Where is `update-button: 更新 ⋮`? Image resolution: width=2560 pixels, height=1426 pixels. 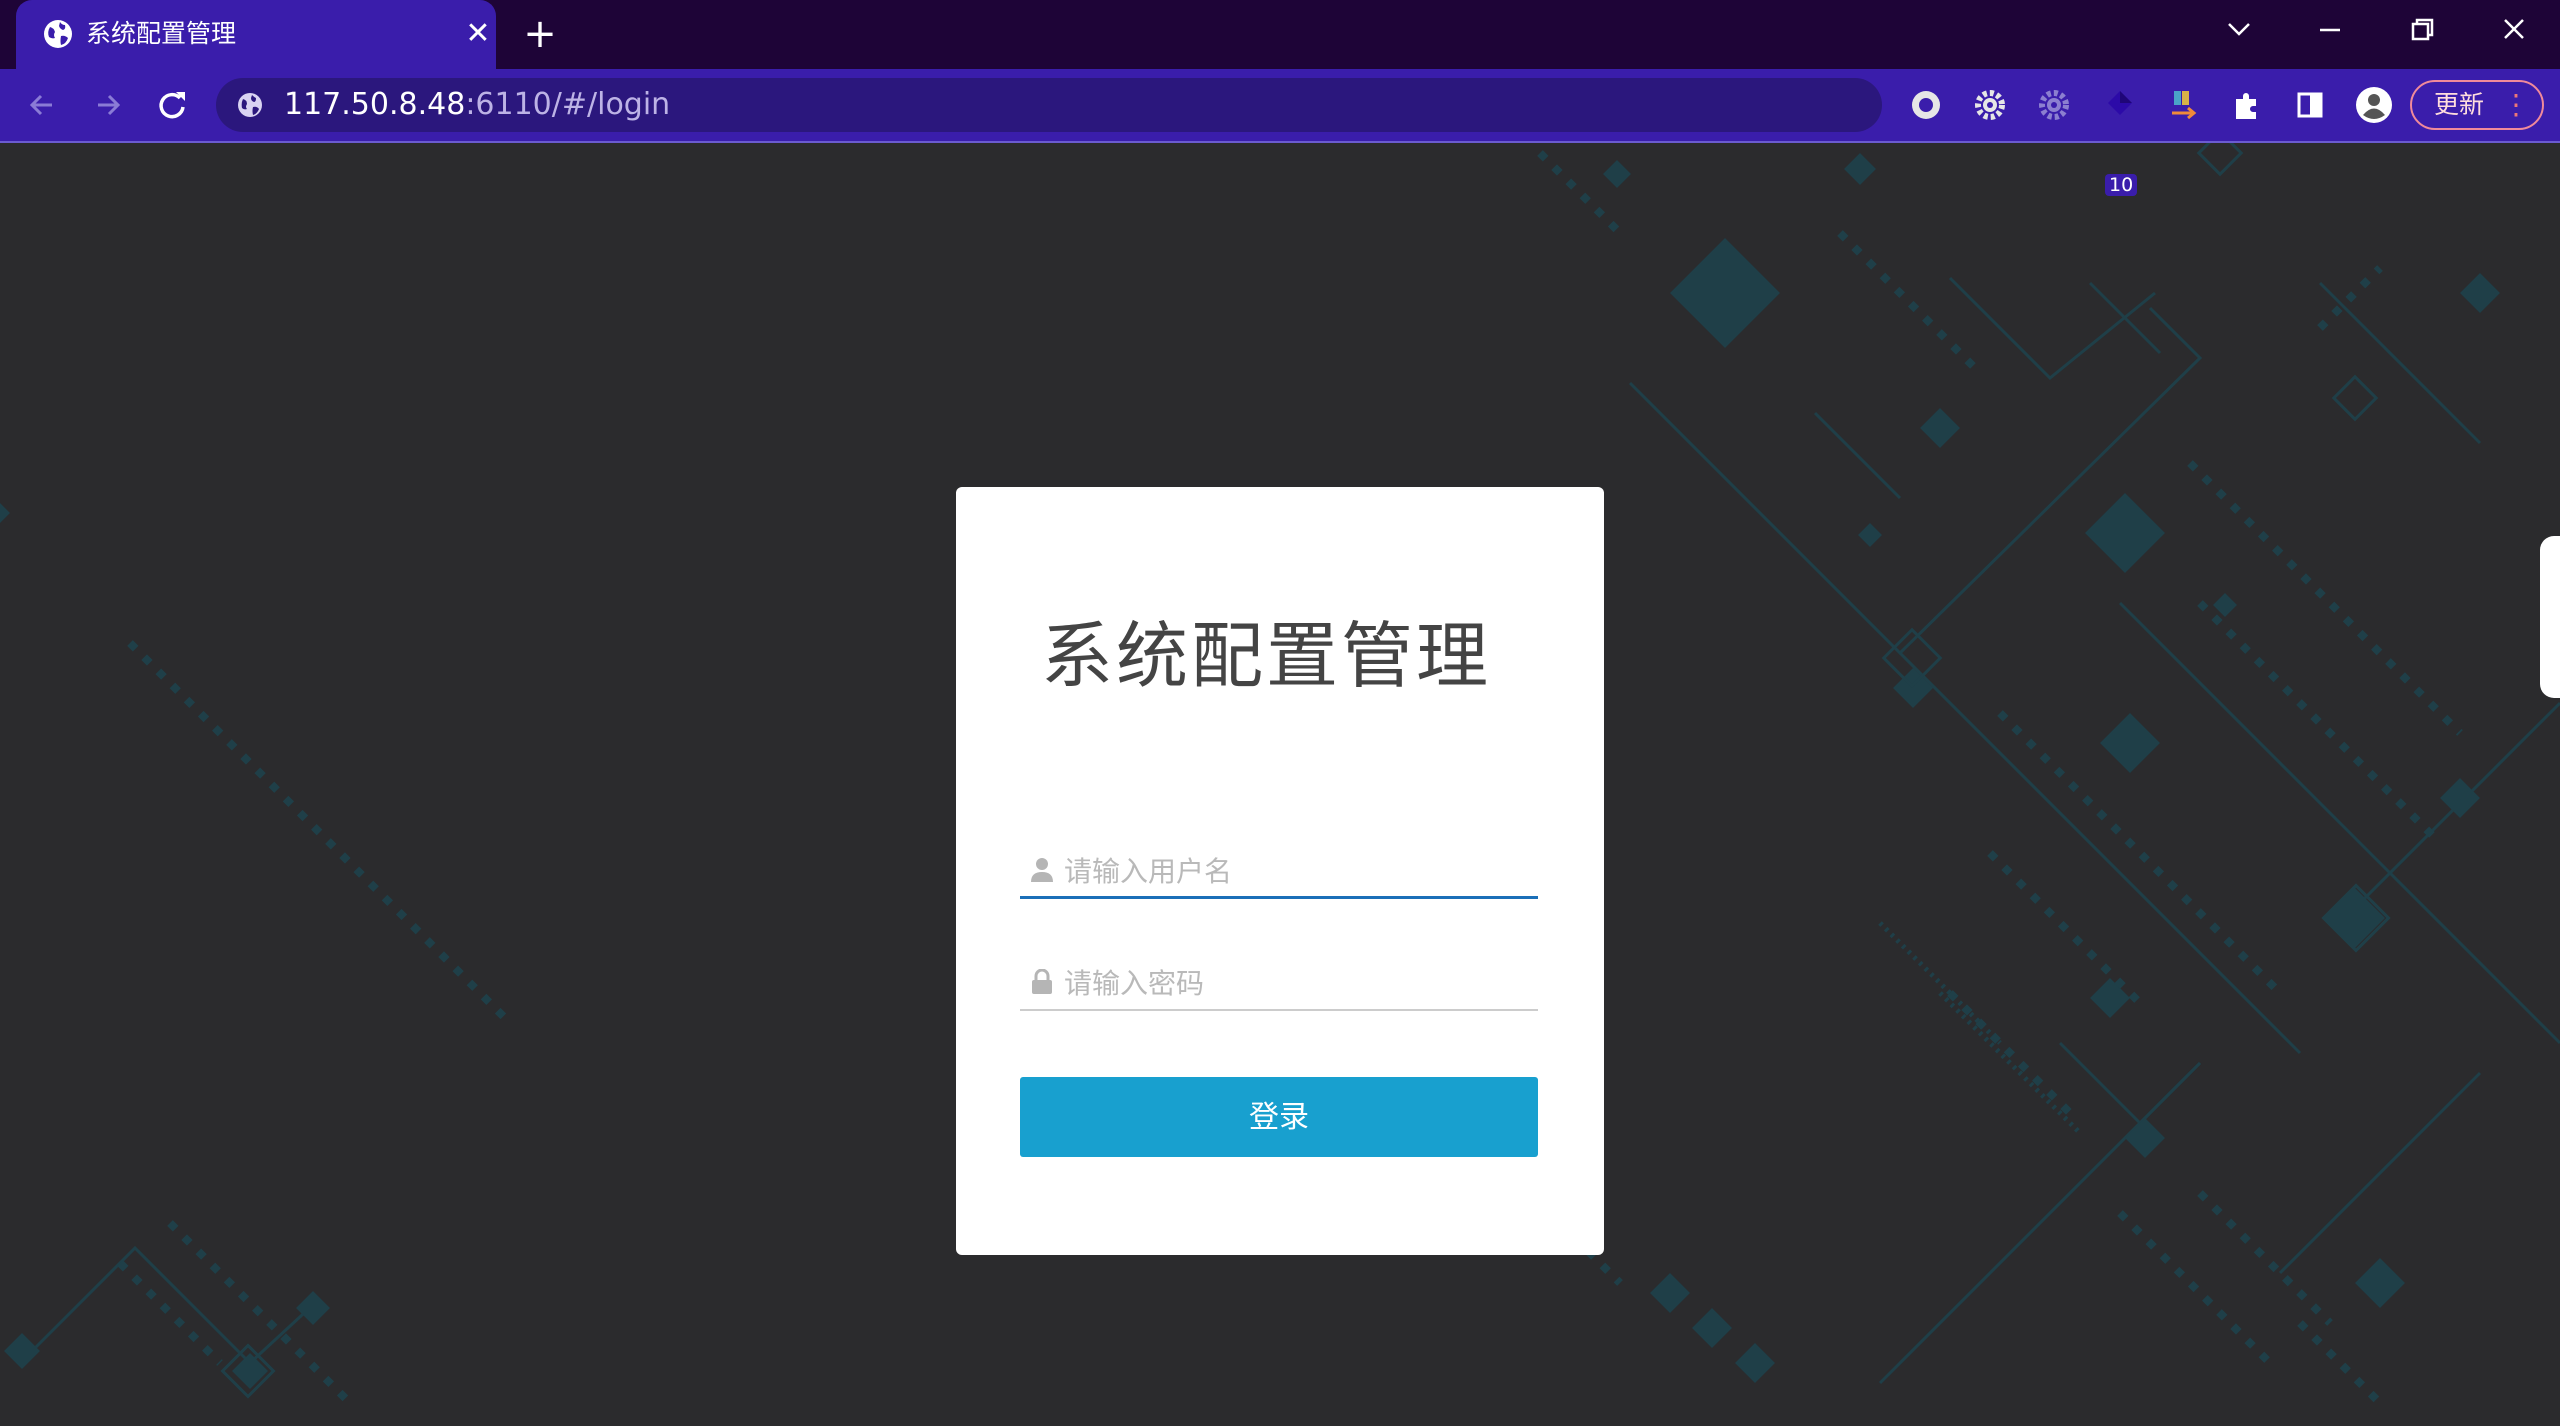 update-button: 更新 ⋮ is located at coordinates (2477, 105).